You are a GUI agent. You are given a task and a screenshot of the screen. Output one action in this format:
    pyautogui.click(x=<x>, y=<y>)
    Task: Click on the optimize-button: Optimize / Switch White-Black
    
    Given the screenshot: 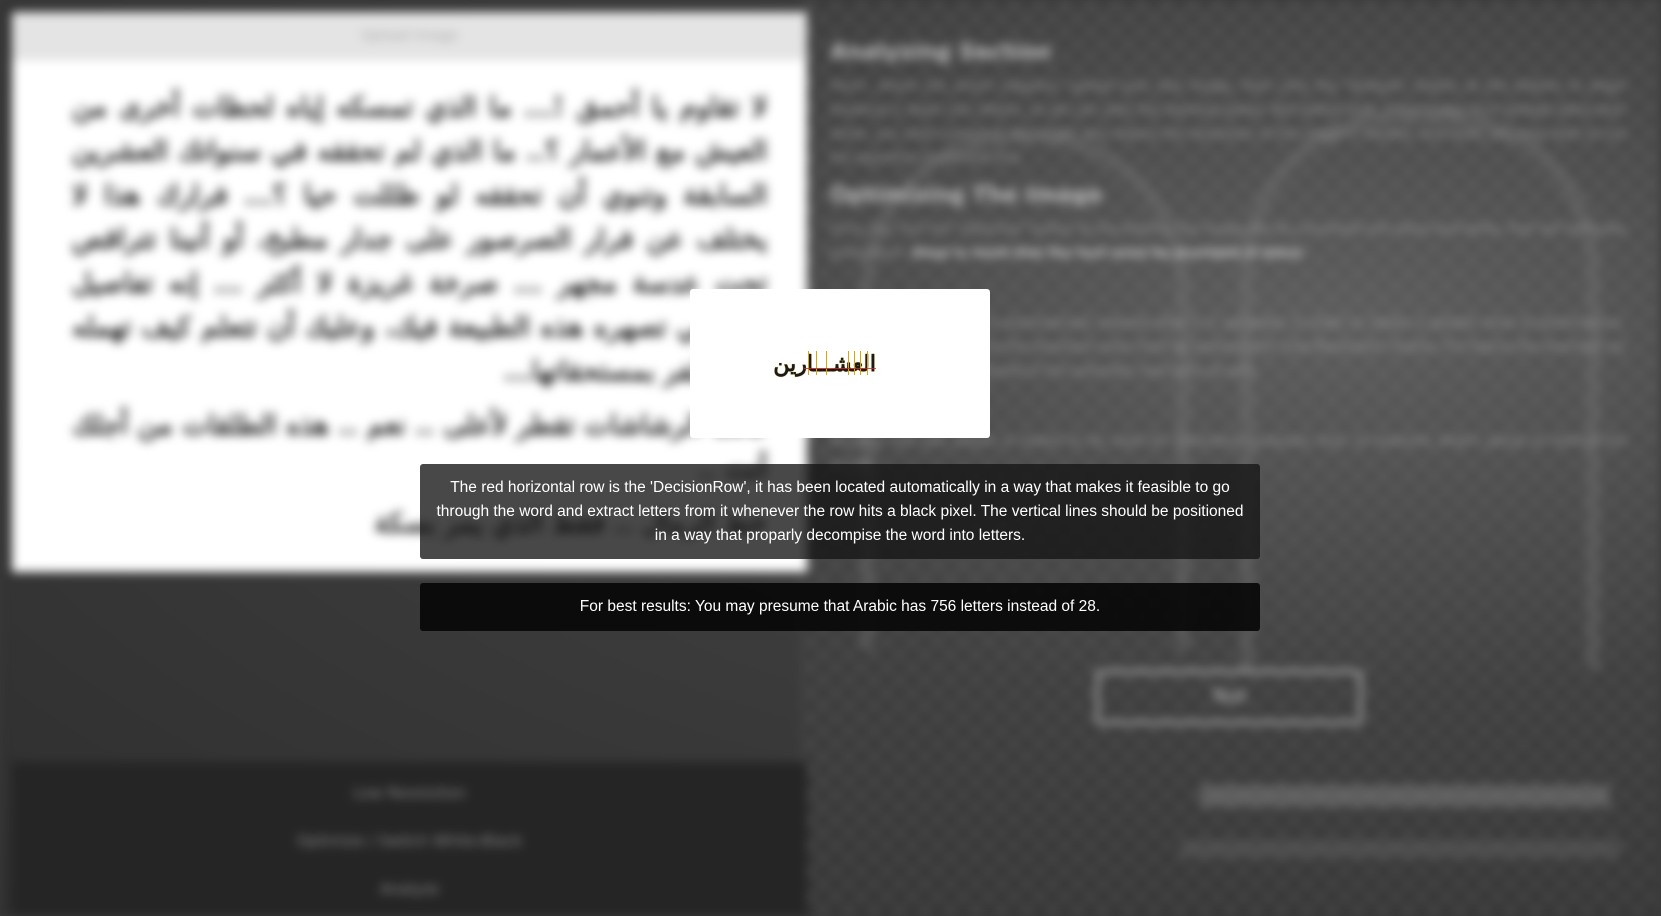 What is the action you would take?
    pyautogui.click(x=409, y=841)
    